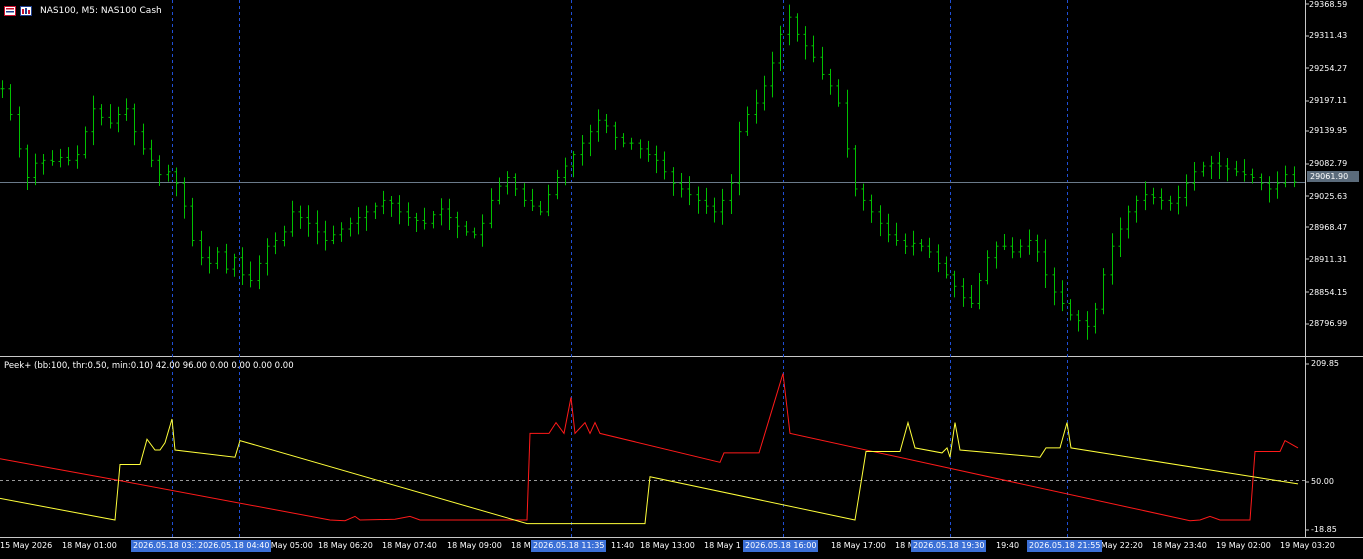 The width and height of the screenshot is (1363, 559). I want to click on price-label: 29025.63, so click(1328, 196).